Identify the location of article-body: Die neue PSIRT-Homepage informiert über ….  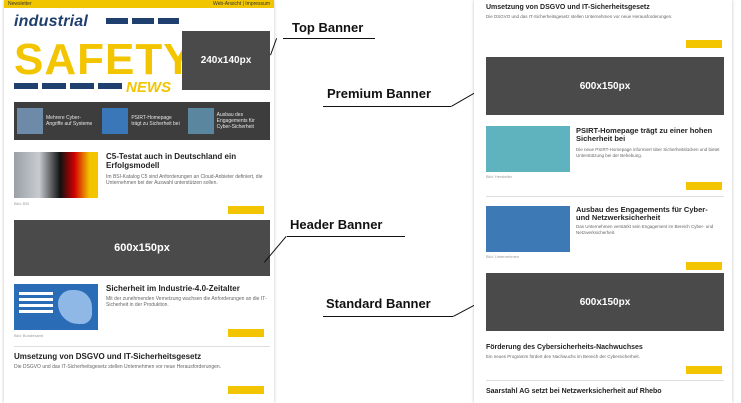
(648, 152).